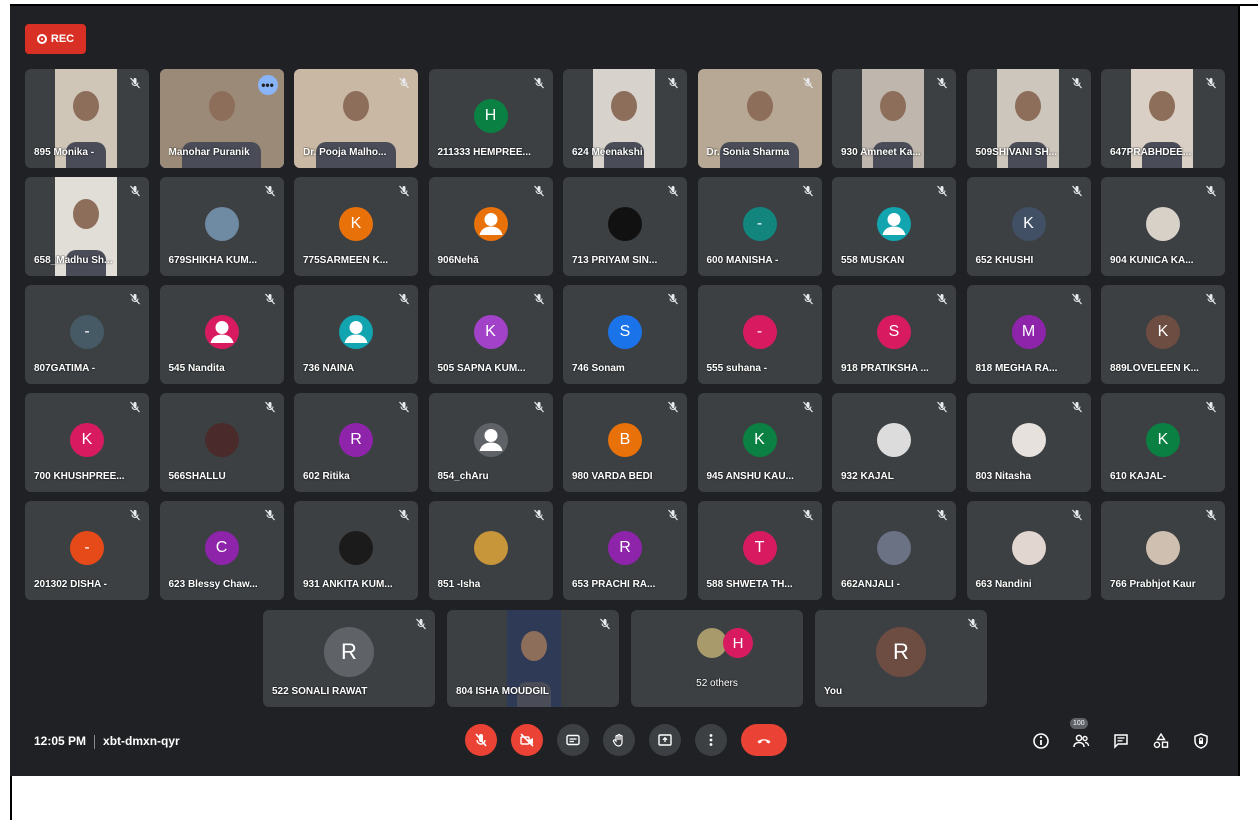 This screenshot has height=820, width=1258. Describe the element at coordinates (742, 260) in the screenshot. I see `participant-name: 600 MANISHA -` at that location.